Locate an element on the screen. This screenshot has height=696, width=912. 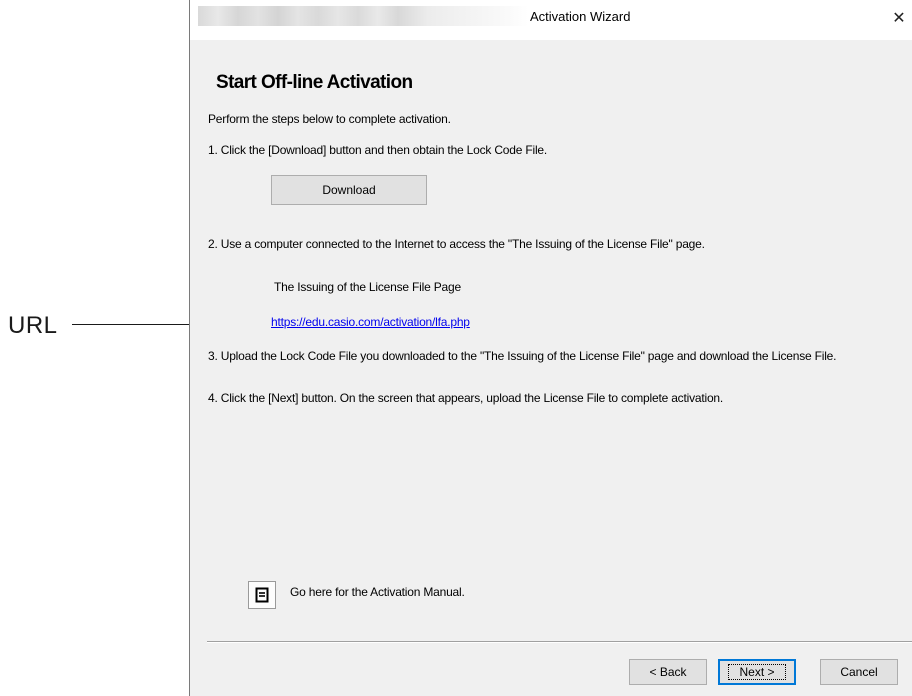
page-heading: Start Off-line Activation is located at coordinates (314, 82).